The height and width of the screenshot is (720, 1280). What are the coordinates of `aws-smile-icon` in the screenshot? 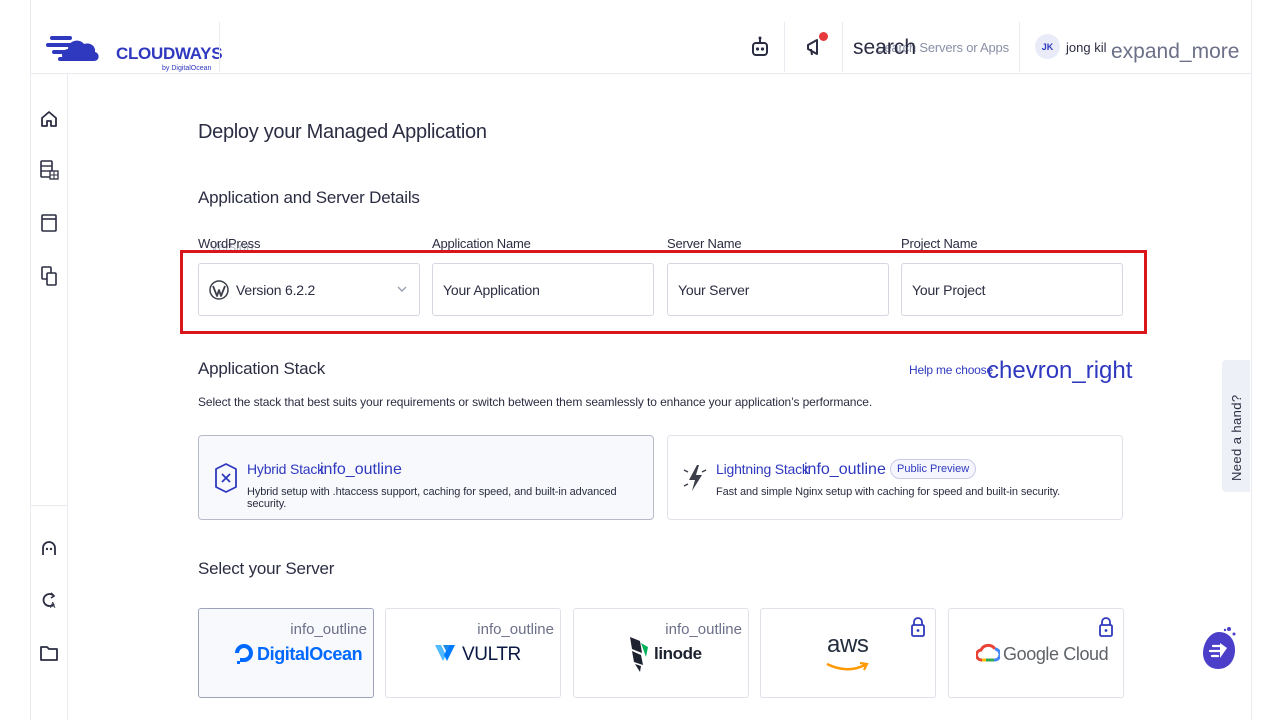 It's located at (847, 666).